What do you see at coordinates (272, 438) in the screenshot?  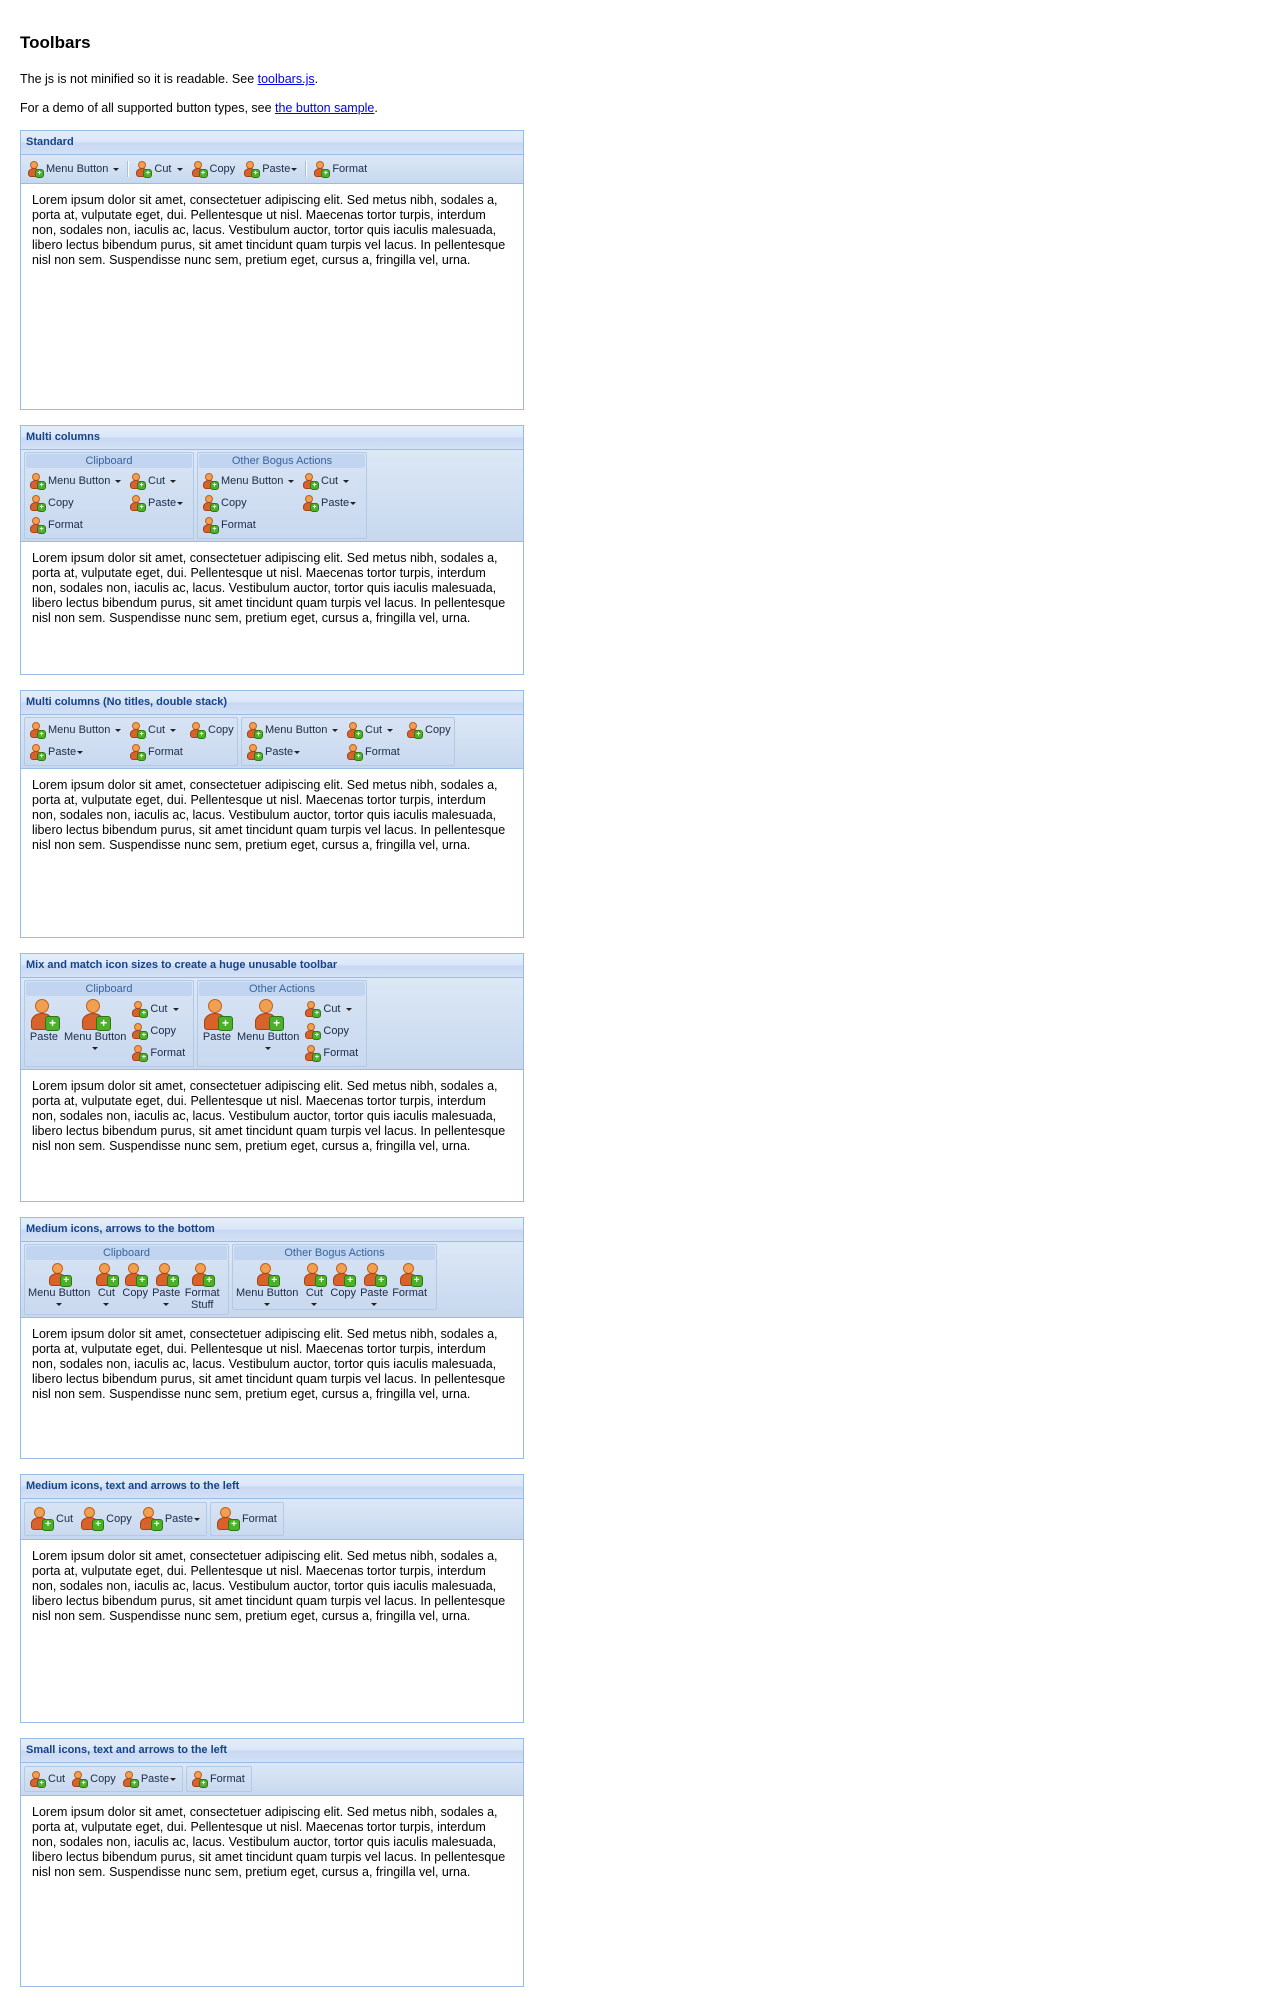 I see `panel-title: Multi columns` at bounding box center [272, 438].